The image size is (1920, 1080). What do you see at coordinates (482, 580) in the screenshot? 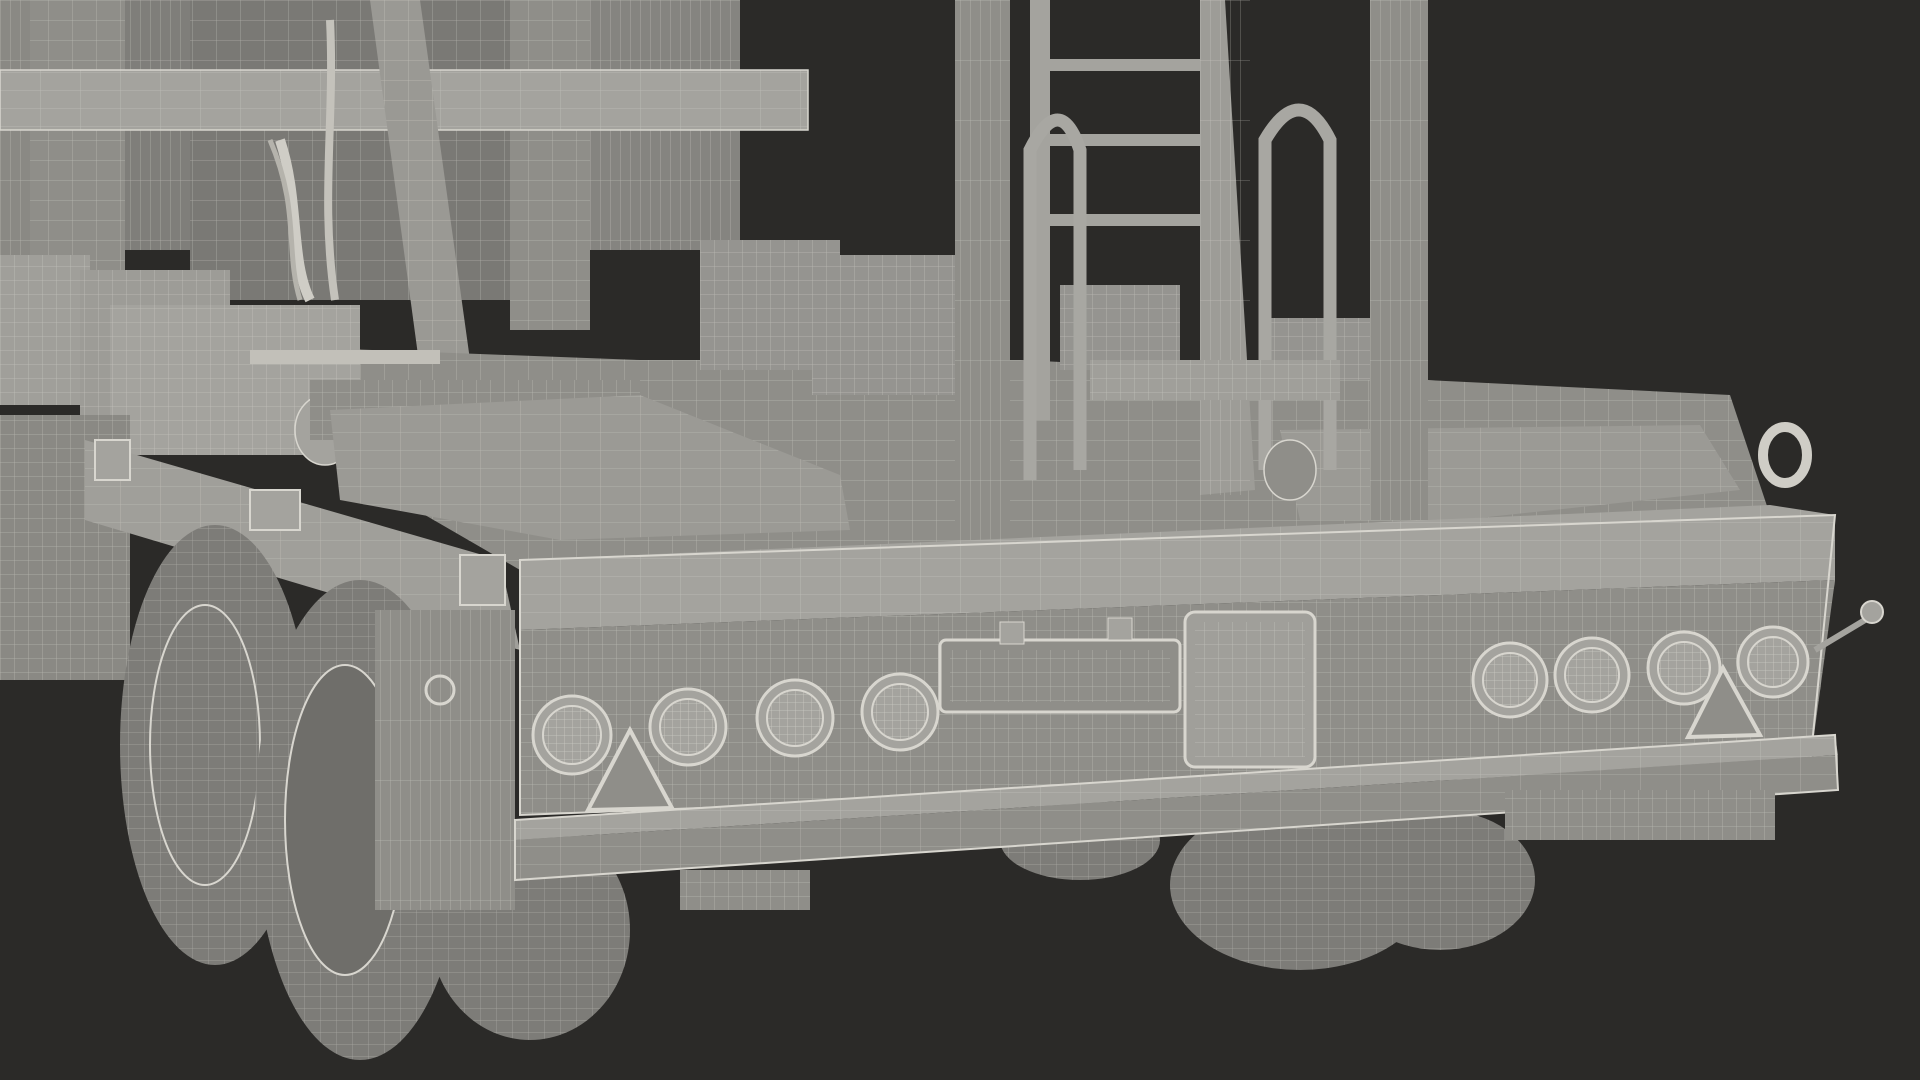
I see `side-marker-light` at bounding box center [482, 580].